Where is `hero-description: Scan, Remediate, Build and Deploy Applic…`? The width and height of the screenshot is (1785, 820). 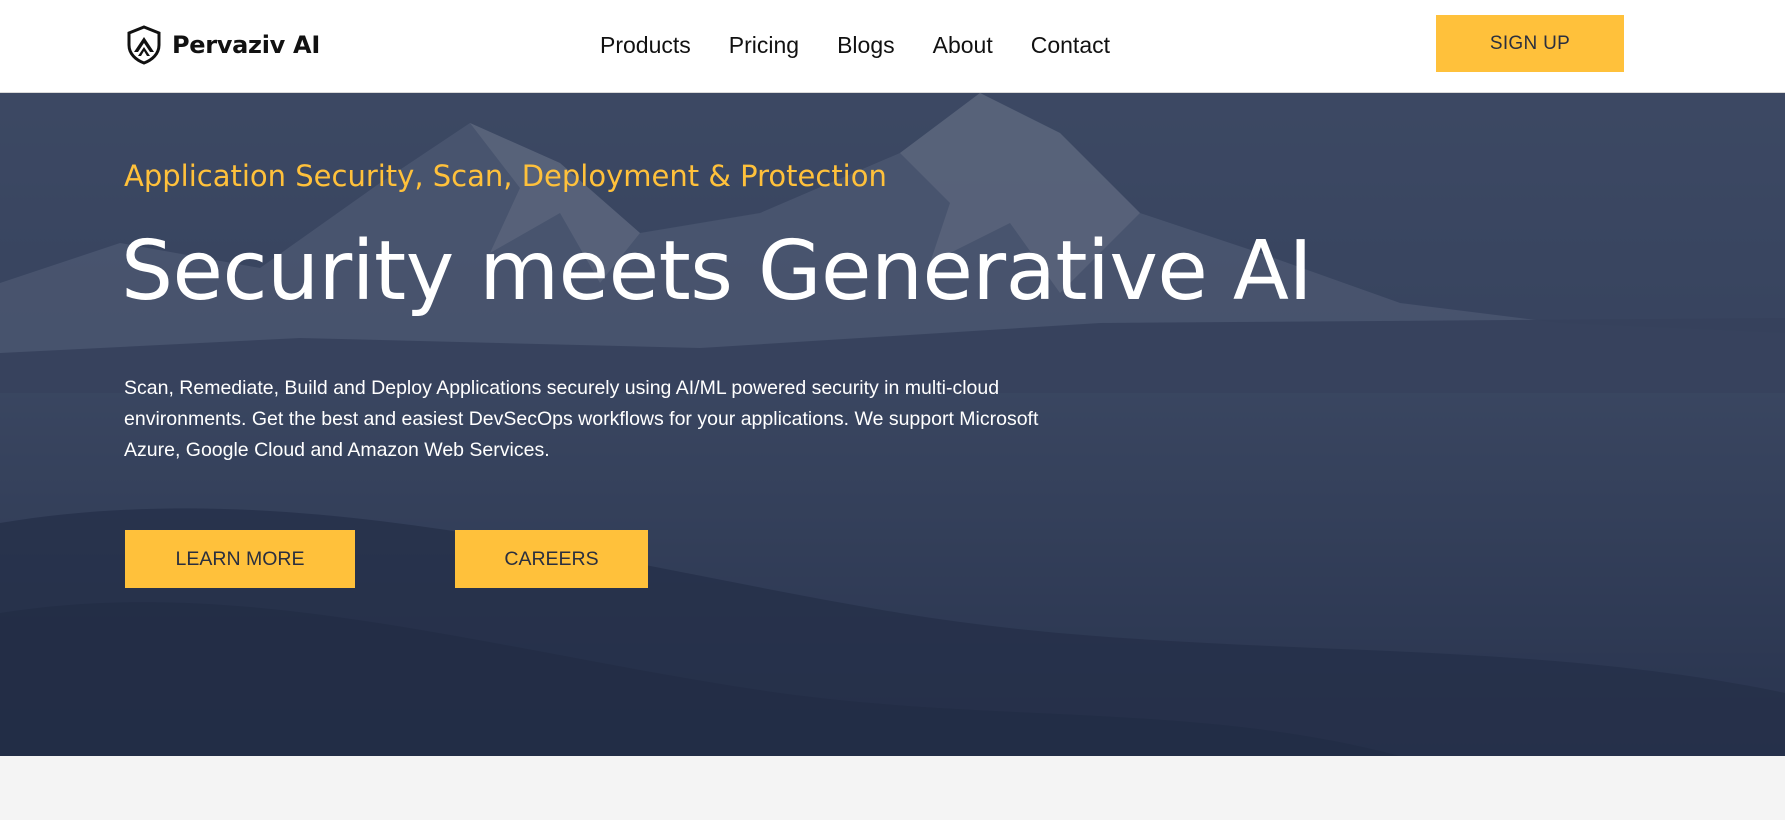 hero-description: Scan, Remediate, Build and Deploy Applic… is located at coordinates (581, 419).